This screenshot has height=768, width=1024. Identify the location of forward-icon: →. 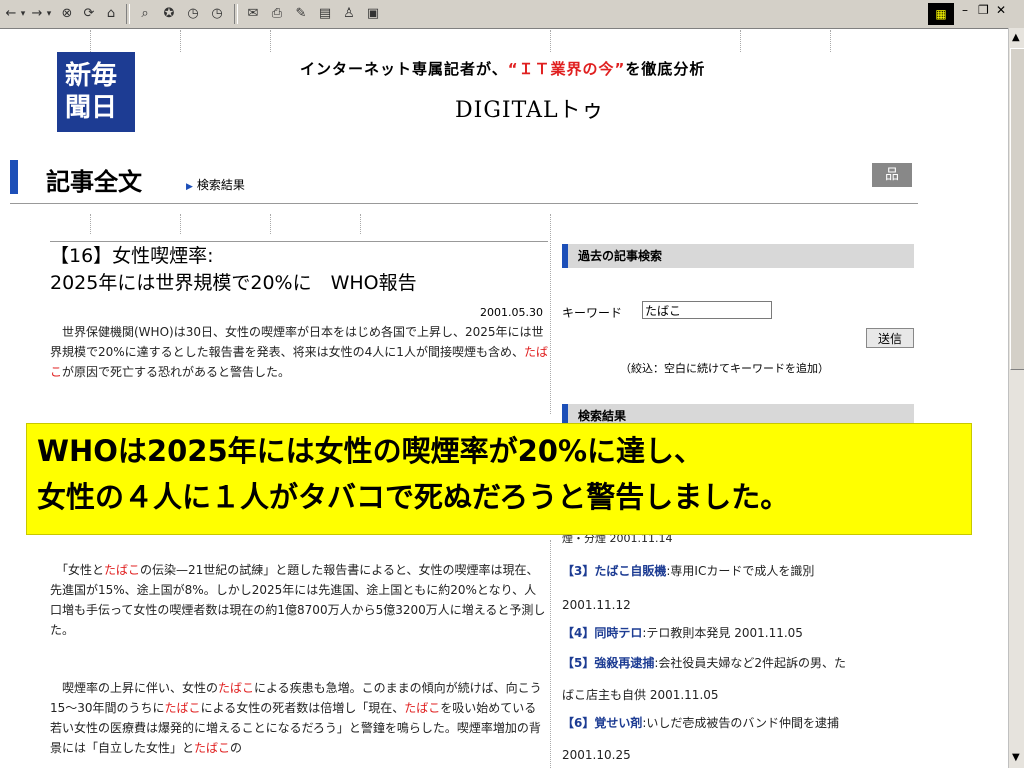
(37, 14).